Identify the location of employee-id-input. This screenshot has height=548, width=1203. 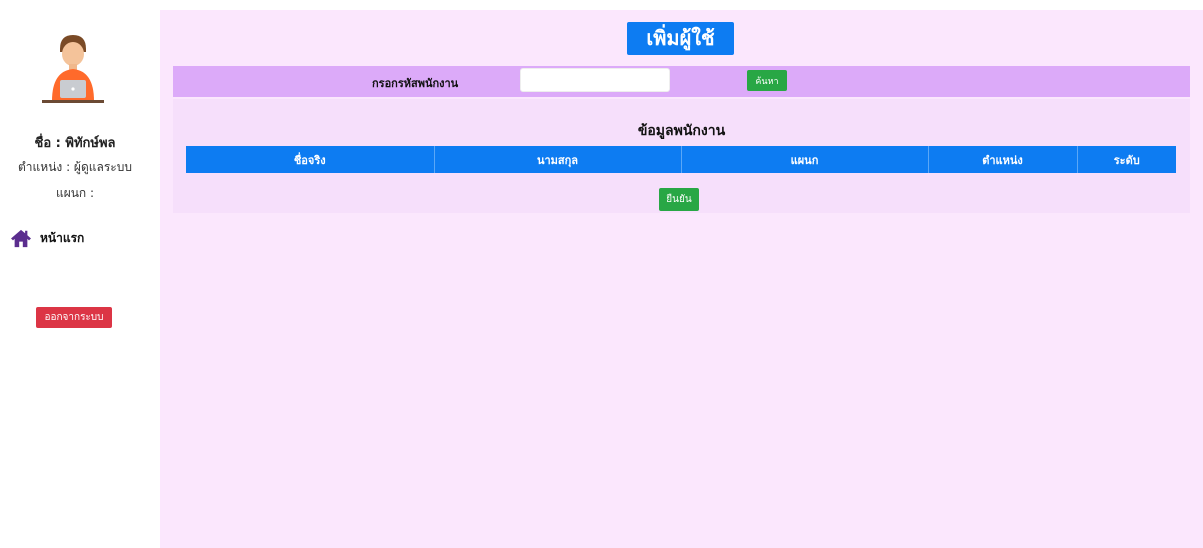
(595, 80).